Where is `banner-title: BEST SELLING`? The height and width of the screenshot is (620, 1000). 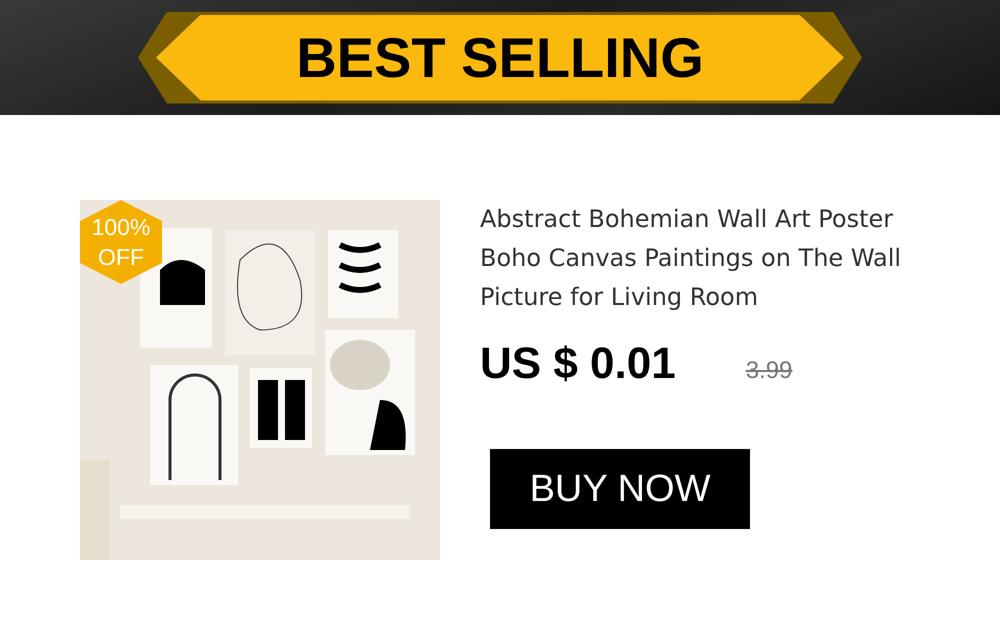 banner-title: BEST SELLING is located at coordinates (500, 57).